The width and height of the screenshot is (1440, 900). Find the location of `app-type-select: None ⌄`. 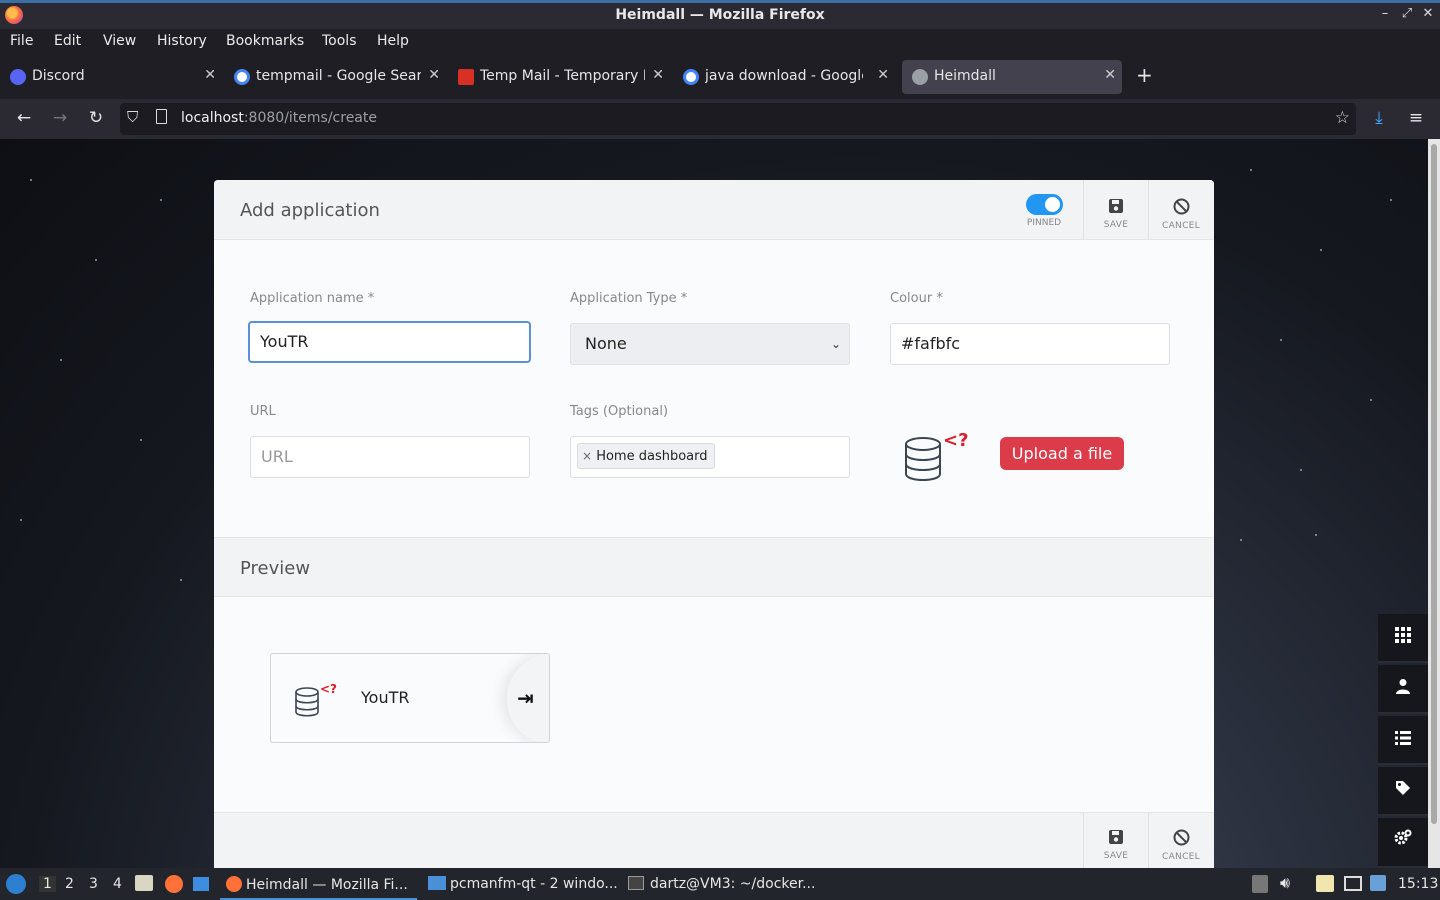

app-type-select: None ⌄ is located at coordinates (710, 344).